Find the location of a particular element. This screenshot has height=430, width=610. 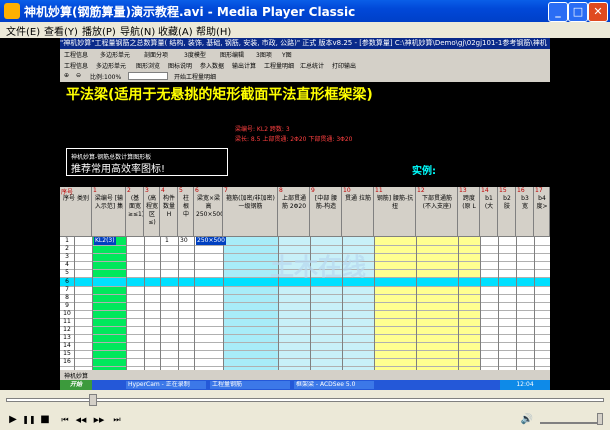

column-header: 6 梁宽×梁高 250×500 is located at coordinates (208, 212).